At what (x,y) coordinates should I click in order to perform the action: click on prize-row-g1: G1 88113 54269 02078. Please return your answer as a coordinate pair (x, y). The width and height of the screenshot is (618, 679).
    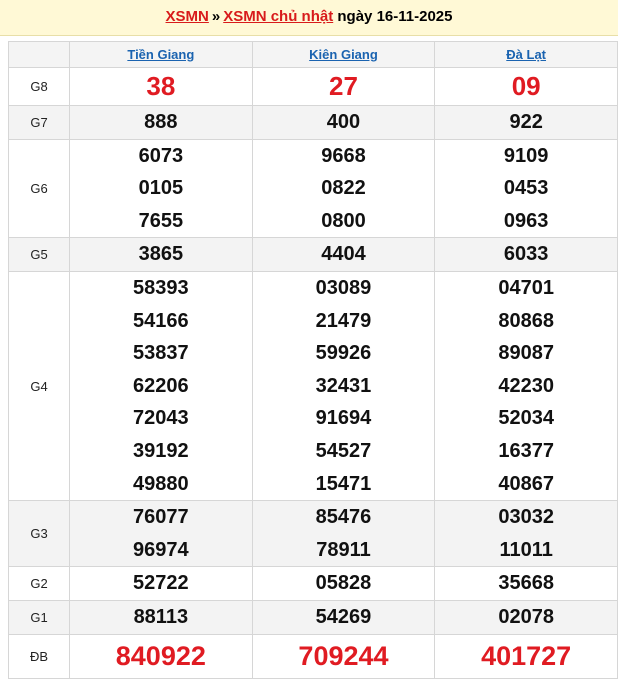
    Looking at the image, I should click on (313, 617).